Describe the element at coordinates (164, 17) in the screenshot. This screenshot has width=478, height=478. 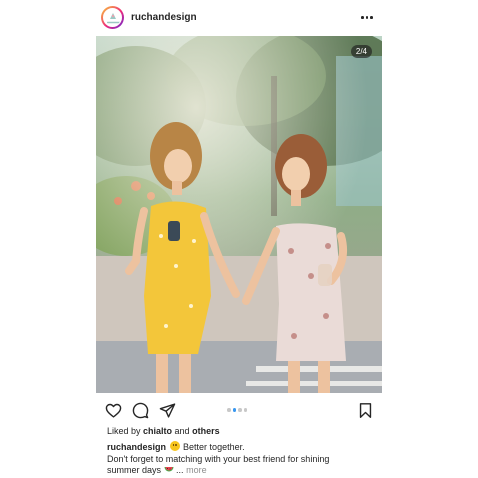
I see `post-username: ruchandesign` at that location.